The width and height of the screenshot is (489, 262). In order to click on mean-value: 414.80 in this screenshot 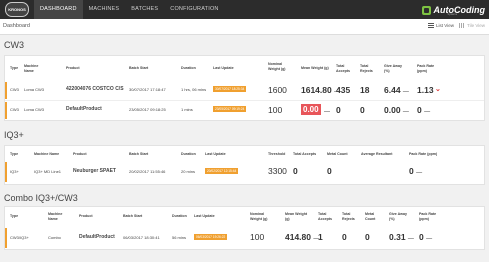, I will do `click(298, 237)`.